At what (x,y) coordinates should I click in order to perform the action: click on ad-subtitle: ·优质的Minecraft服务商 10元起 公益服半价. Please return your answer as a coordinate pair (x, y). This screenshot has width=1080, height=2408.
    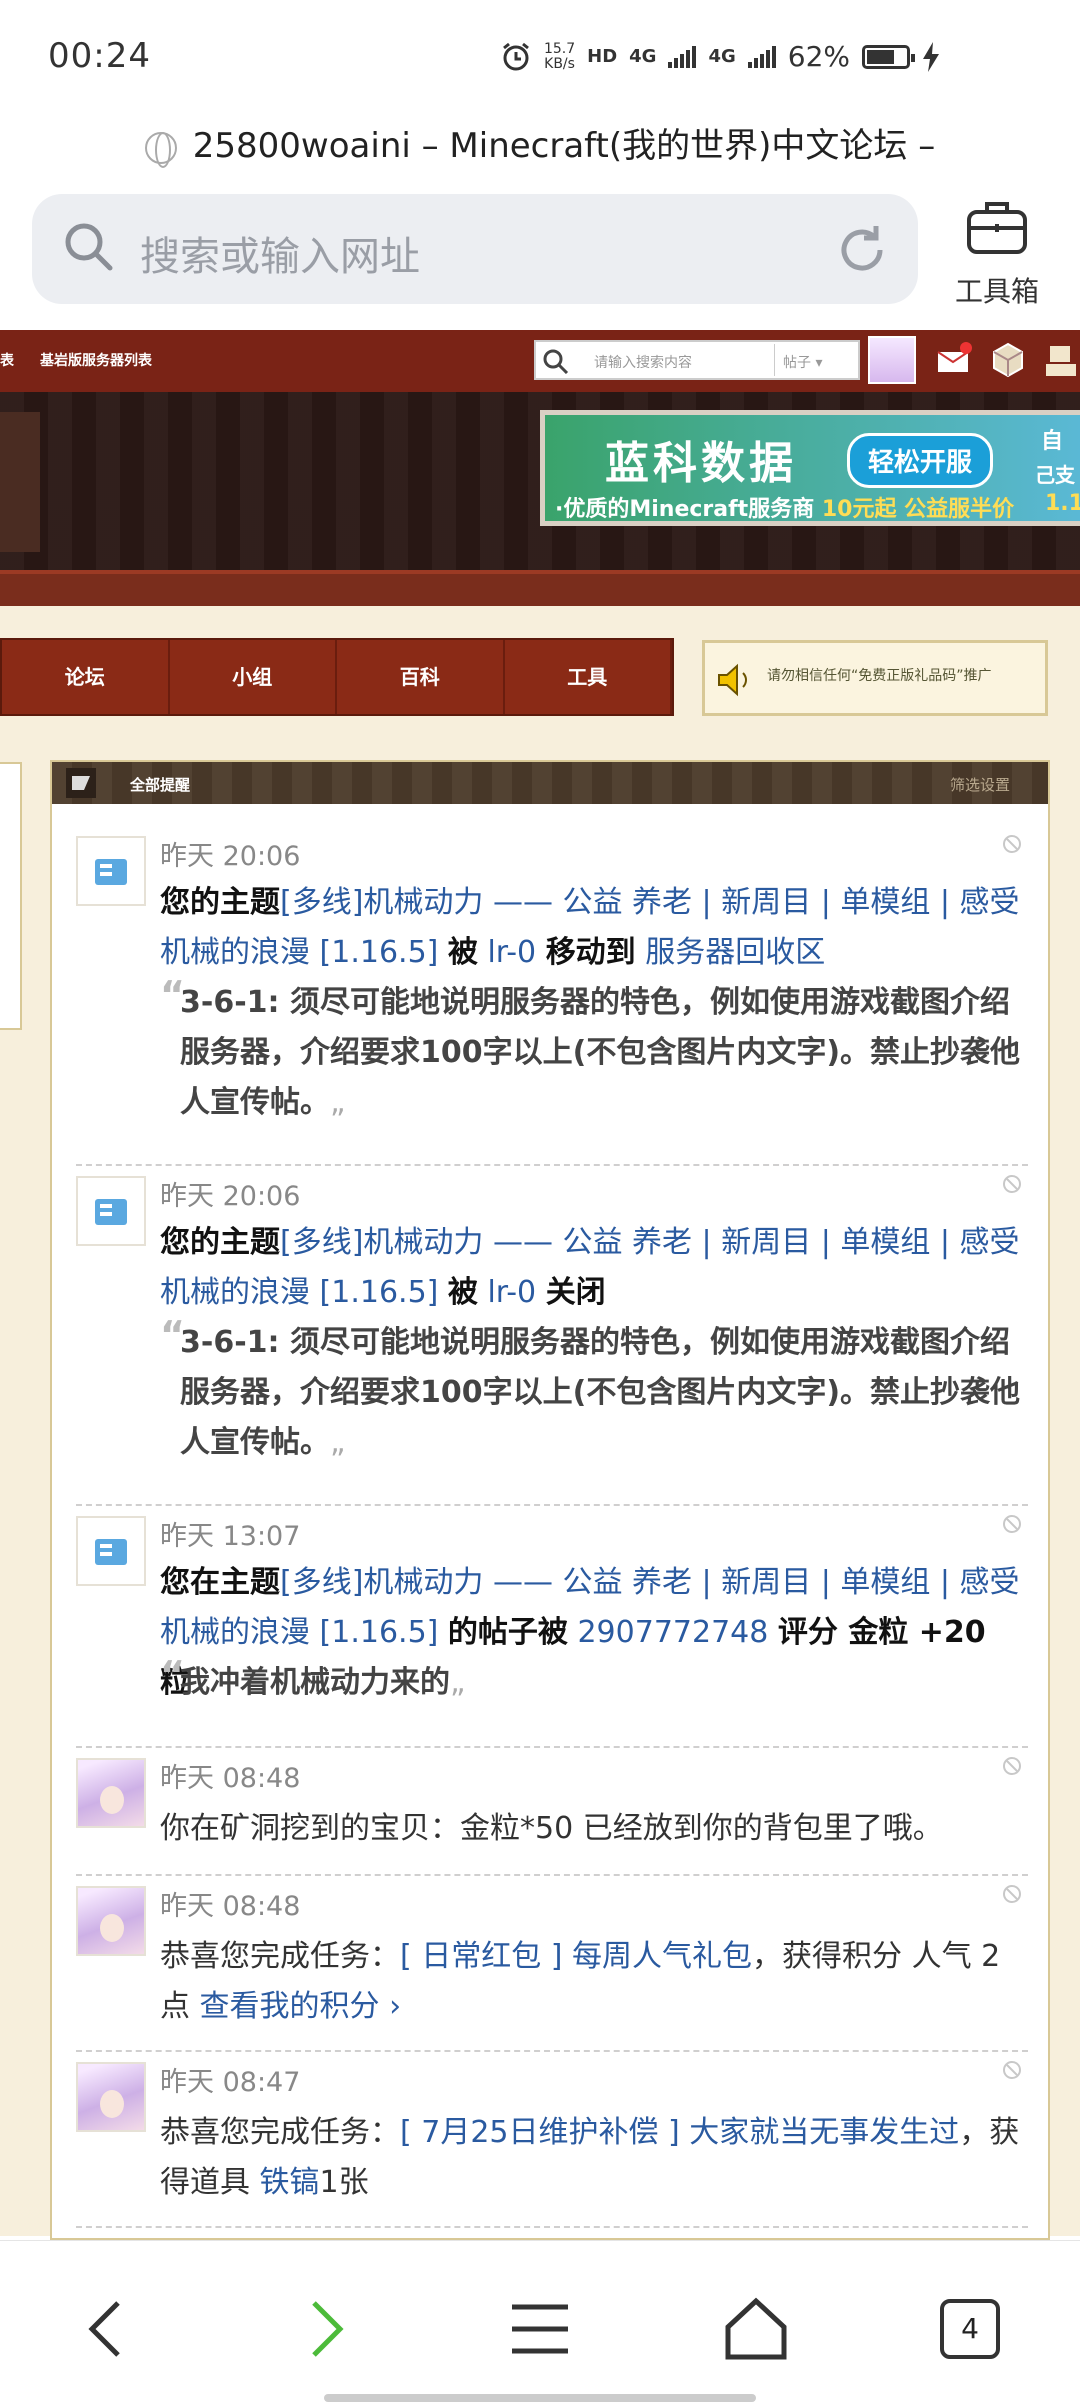
    Looking at the image, I should click on (785, 509).